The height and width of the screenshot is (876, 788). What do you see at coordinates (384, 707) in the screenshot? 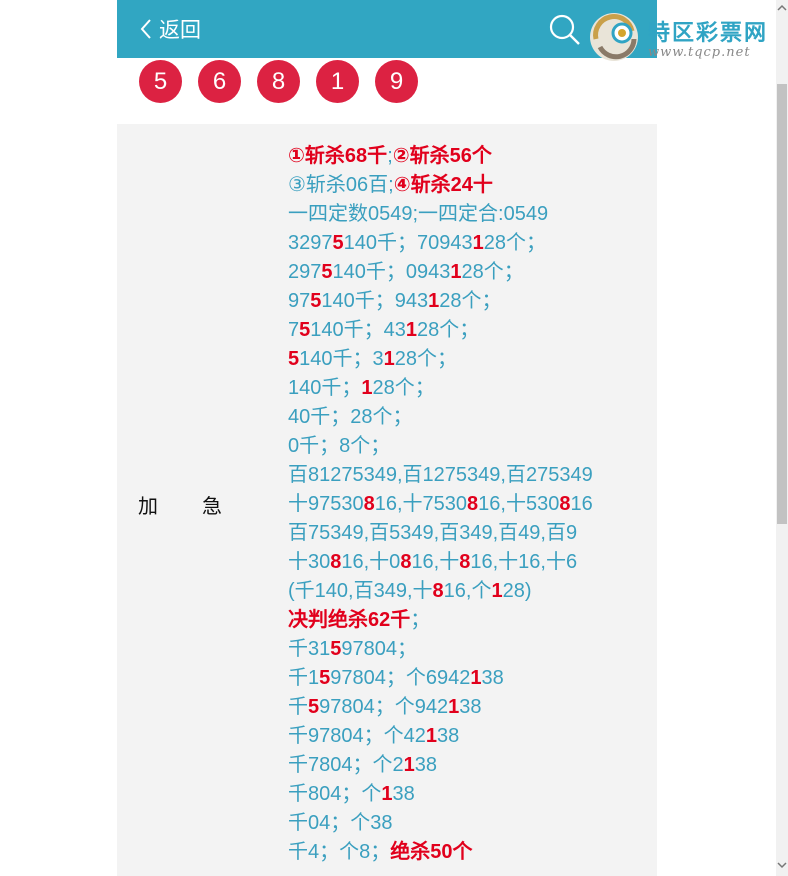
I see `line-text: 97804；个942` at bounding box center [384, 707].